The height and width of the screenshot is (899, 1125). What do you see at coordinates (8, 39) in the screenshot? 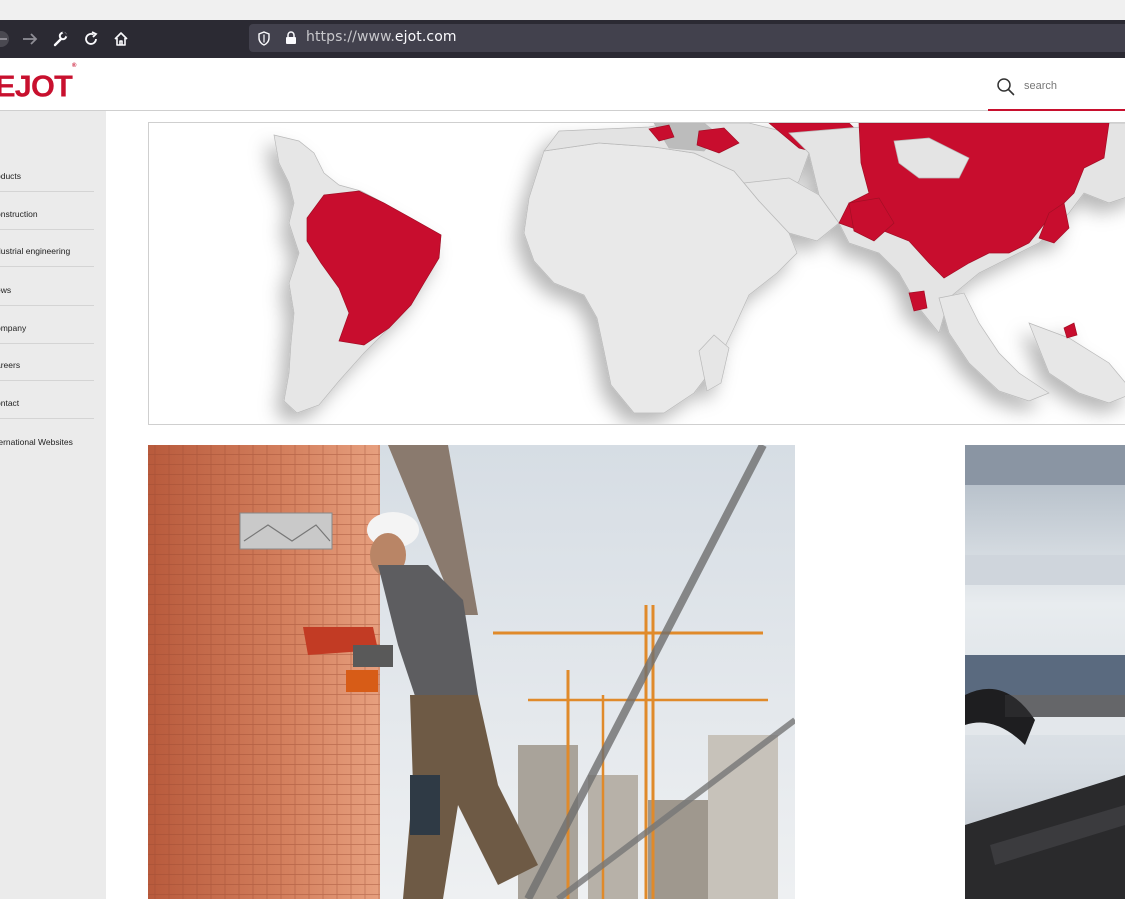
I see `back-icon` at bounding box center [8, 39].